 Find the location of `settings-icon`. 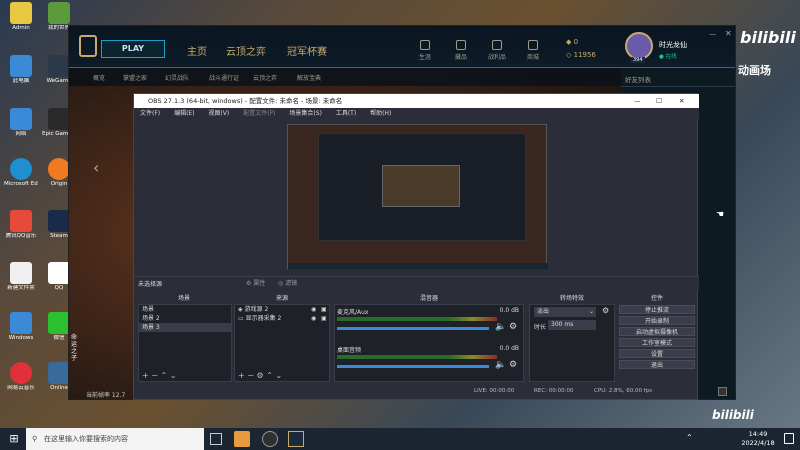

settings-icon is located at coordinates (722, 391).